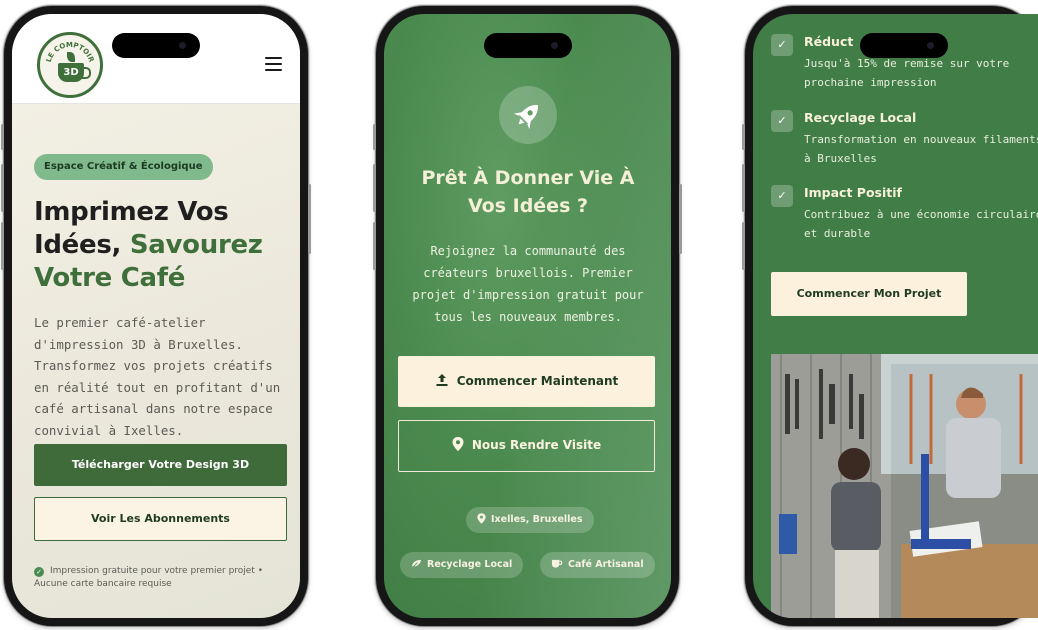 This screenshot has height=630, width=1038. What do you see at coordinates (537, 519) in the screenshot?
I see `pill-location-label: Ixelles, Bruxelles` at bounding box center [537, 519].